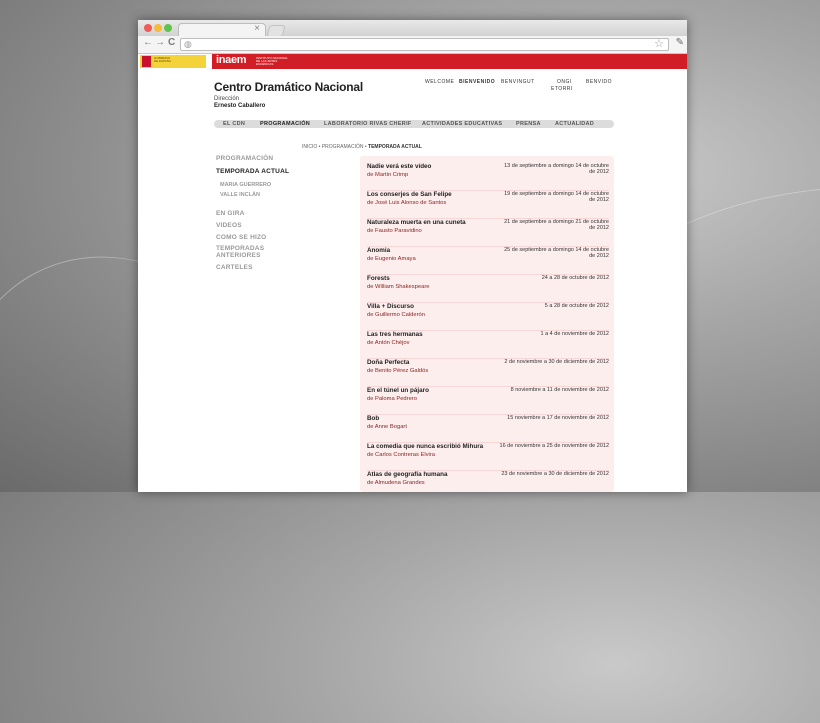  I want to click on nav-laboratorio: LABORATORIO RIVAS CHERIF, so click(368, 124).